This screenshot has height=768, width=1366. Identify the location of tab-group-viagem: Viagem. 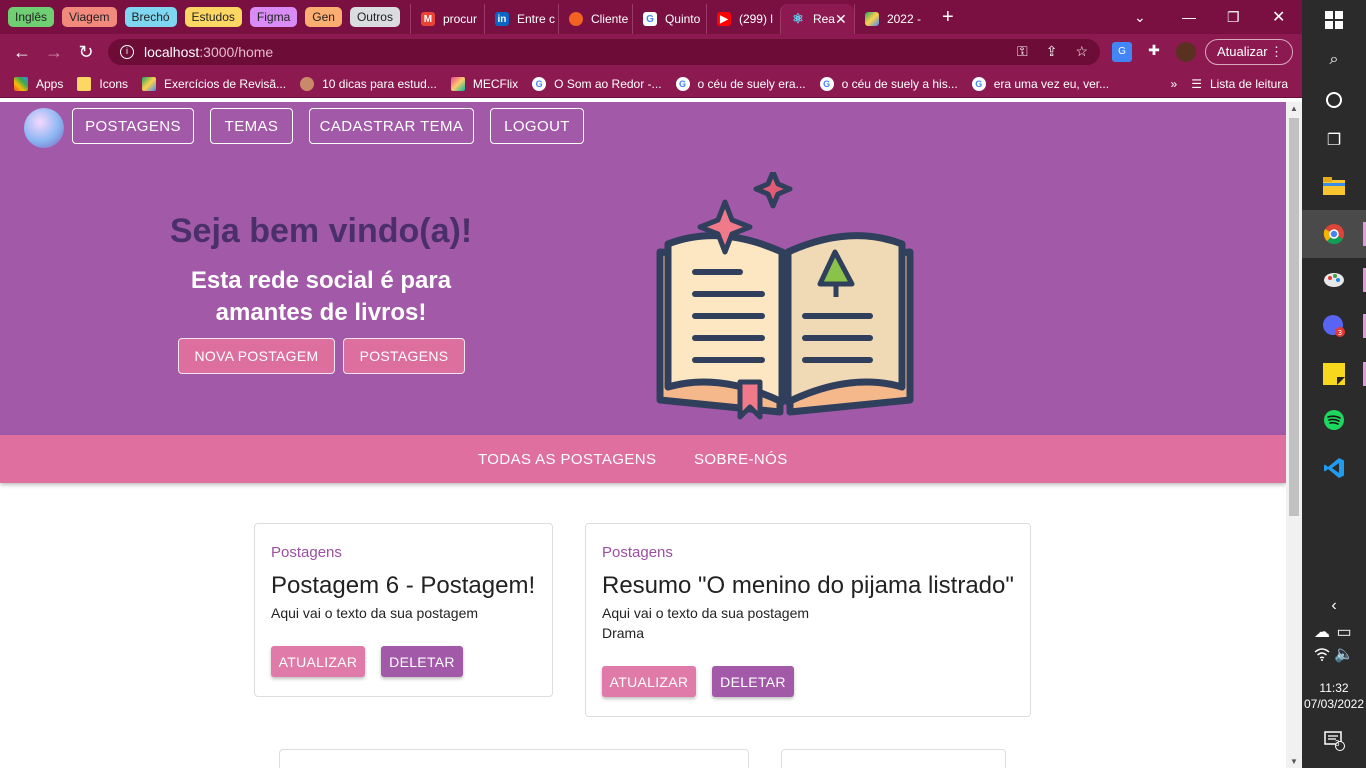
(89, 17).